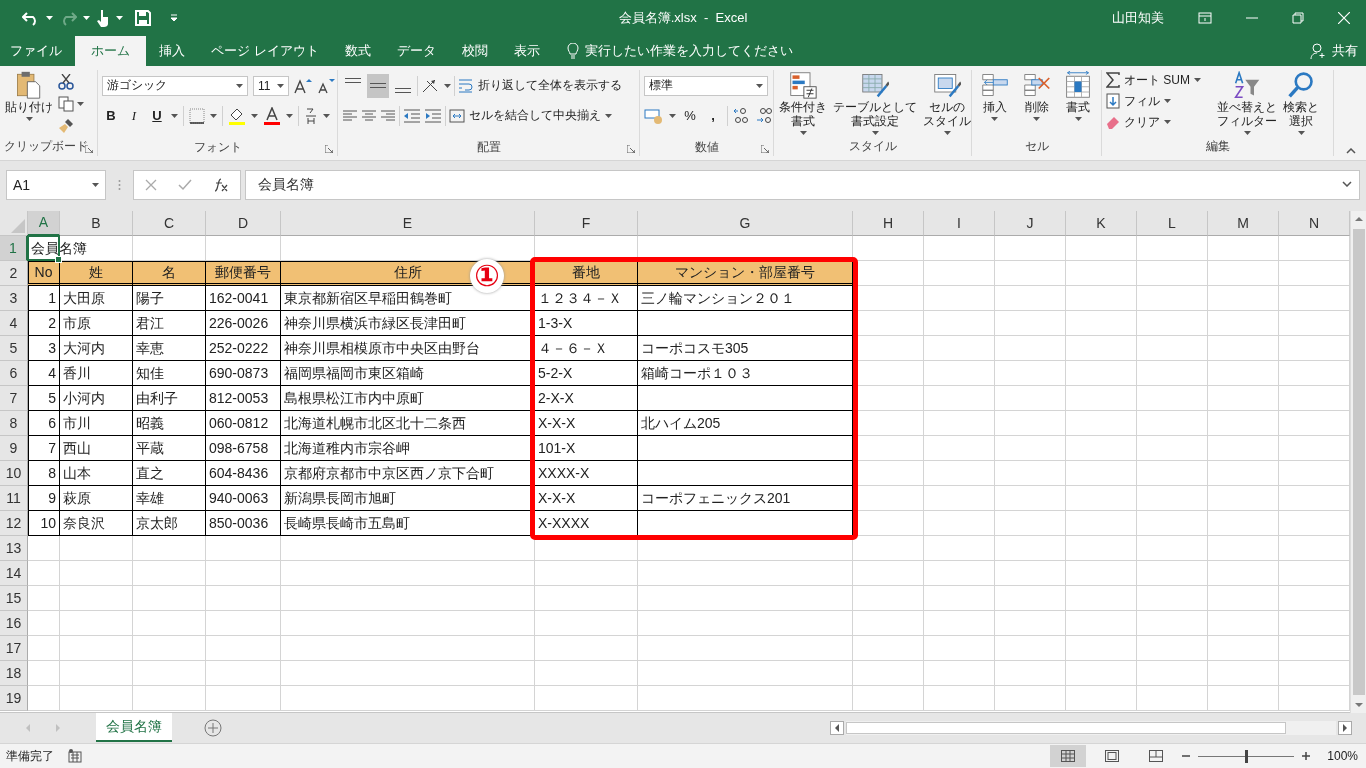 The image size is (1366, 768). Describe the element at coordinates (66, 125) in the screenshot. I see `brush-icon` at that location.